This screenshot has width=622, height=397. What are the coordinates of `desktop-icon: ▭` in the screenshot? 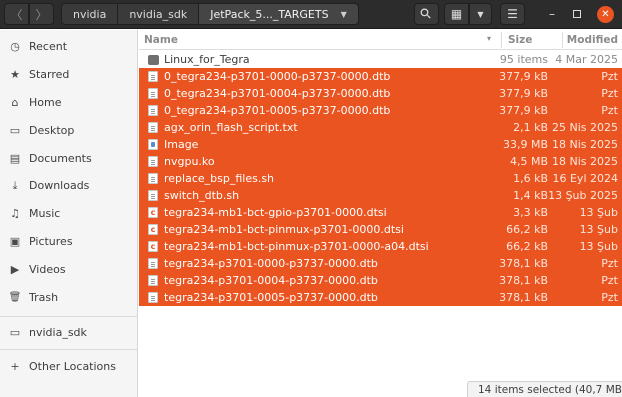 It's located at (15, 130).